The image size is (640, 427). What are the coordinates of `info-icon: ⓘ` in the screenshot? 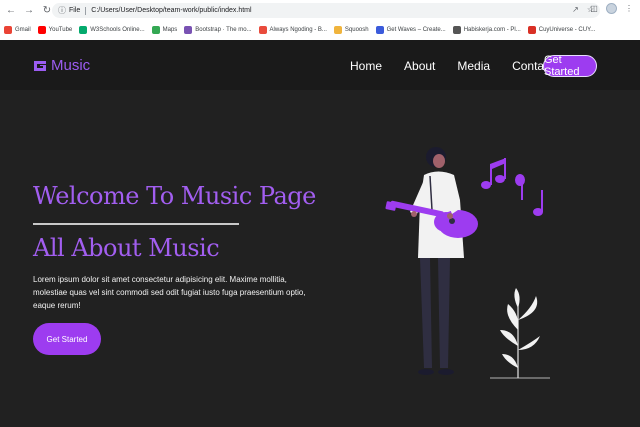 It's located at (62, 10).